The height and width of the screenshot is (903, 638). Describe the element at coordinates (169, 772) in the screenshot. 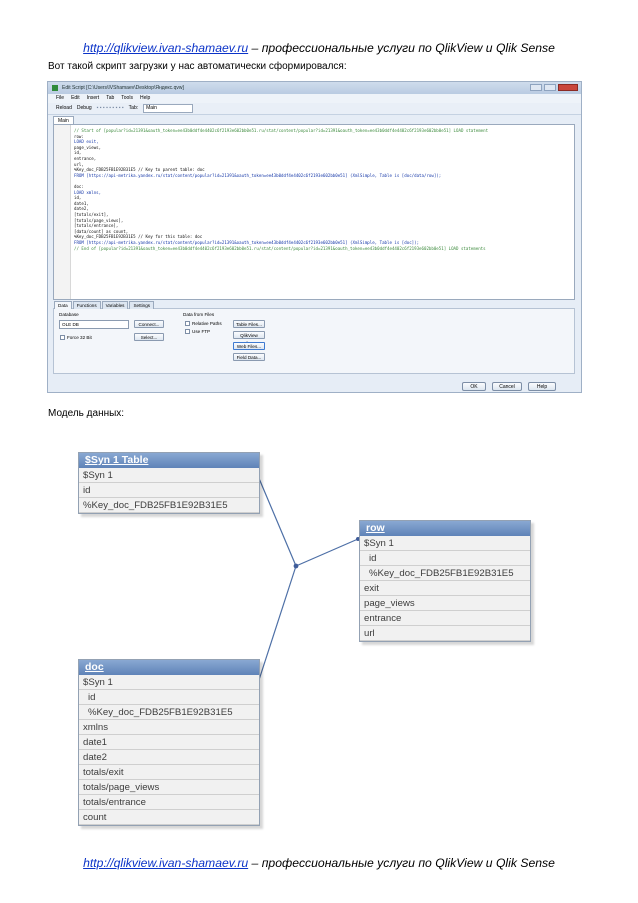

I see `table-field: totals/exit` at that location.